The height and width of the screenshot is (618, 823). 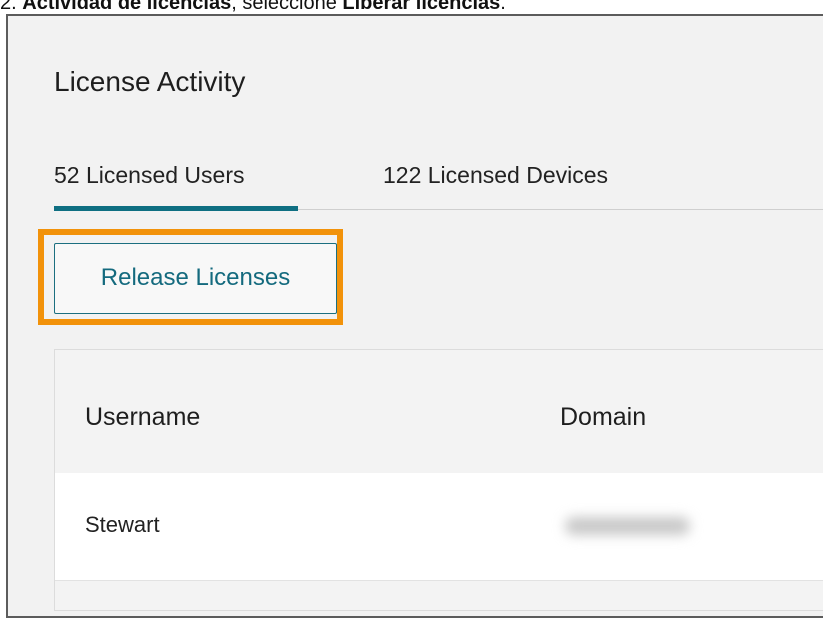 I want to click on caption-bold-activity: Actividad de licencias, so click(x=127, y=6).